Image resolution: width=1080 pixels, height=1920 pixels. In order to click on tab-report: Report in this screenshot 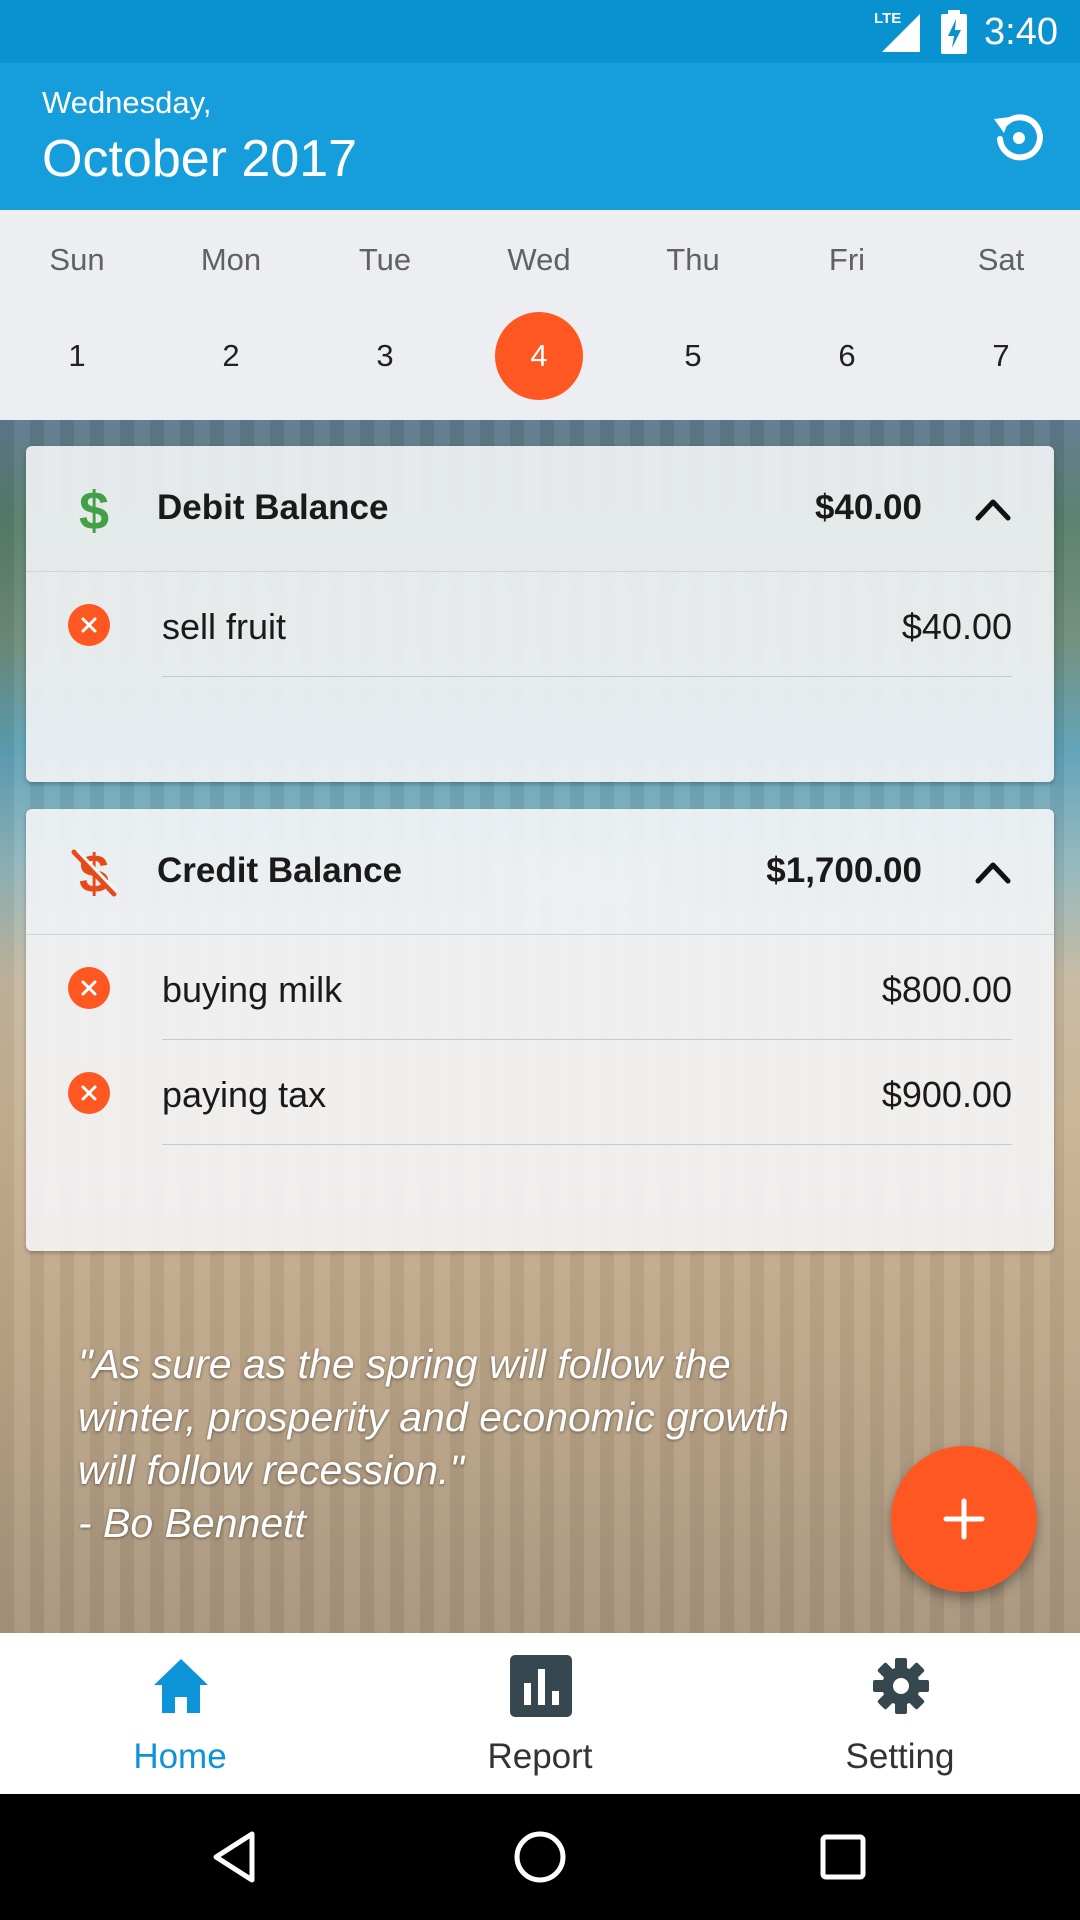, I will do `click(540, 1713)`.